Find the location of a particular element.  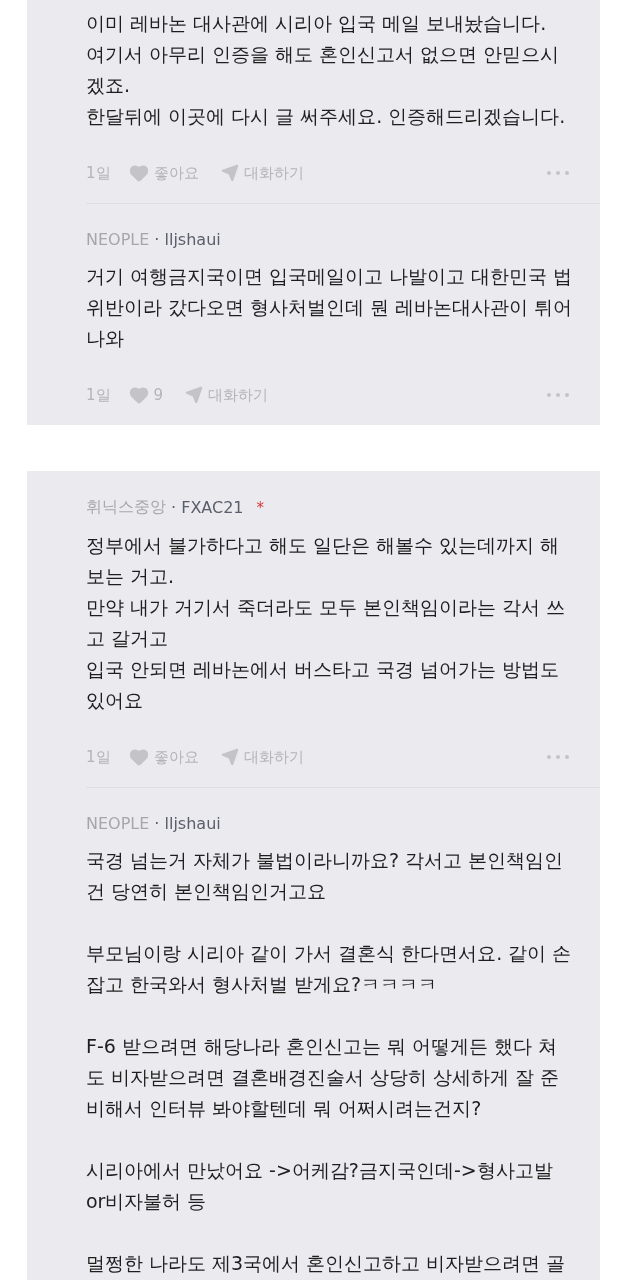

comment-text: 멀쩡한 나라도 제3국에서 혼인신고하고 비자받으려면 골 is located at coordinates (326, 1263).